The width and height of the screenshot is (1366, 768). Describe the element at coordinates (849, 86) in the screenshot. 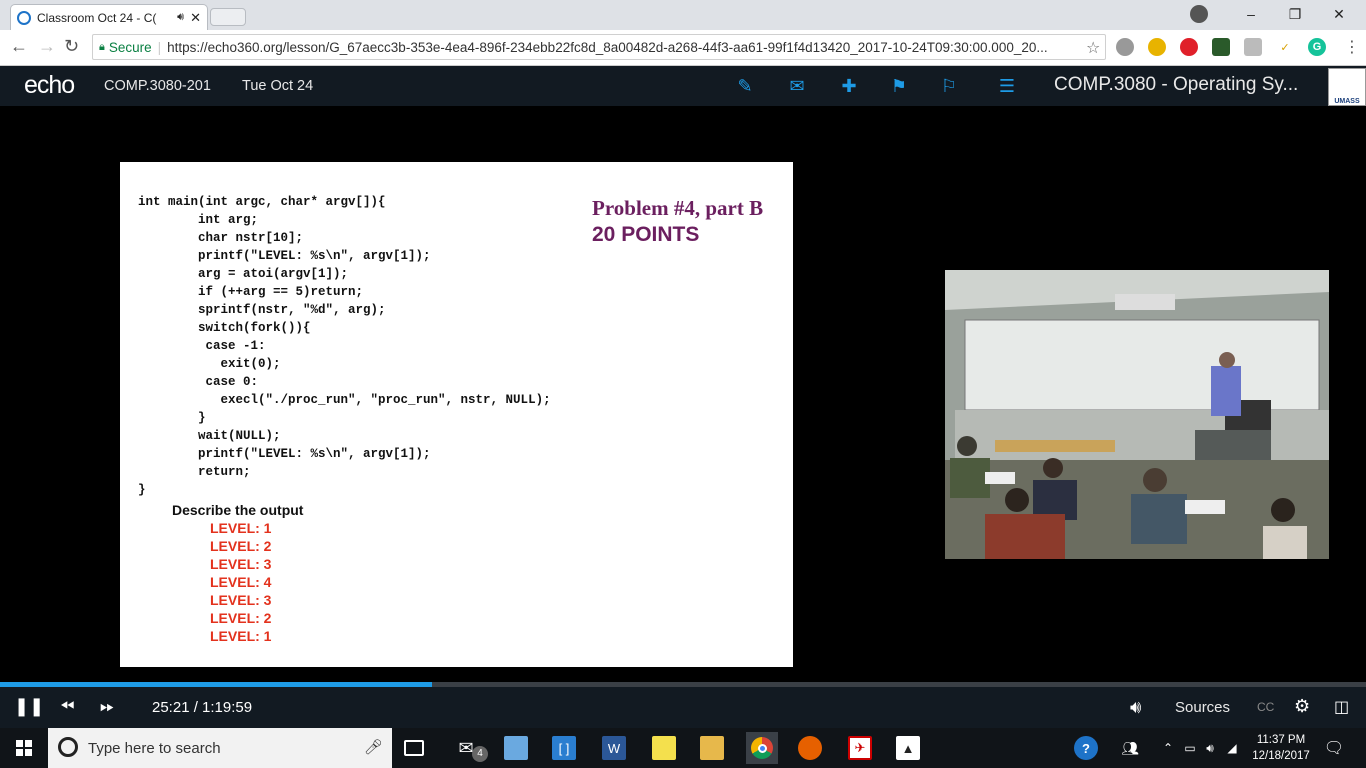

I see `add-question-icon: ✚` at that location.